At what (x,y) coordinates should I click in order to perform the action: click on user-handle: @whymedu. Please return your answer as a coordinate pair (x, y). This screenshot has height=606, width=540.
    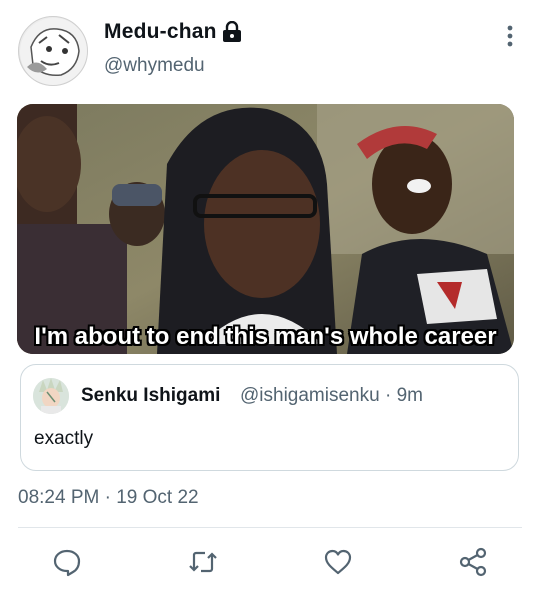
    Looking at the image, I should click on (154, 66).